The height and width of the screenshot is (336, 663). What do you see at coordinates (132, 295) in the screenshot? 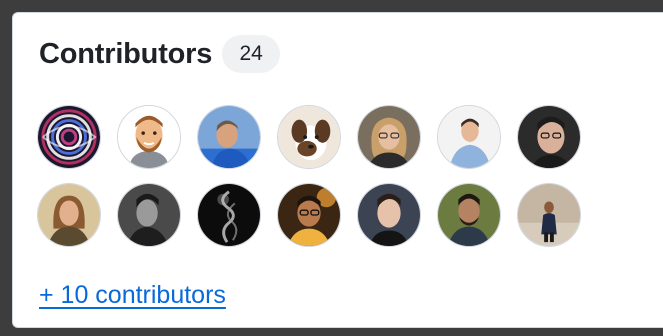
I see `more-contributors-link: + 10 contributors` at bounding box center [132, 295].